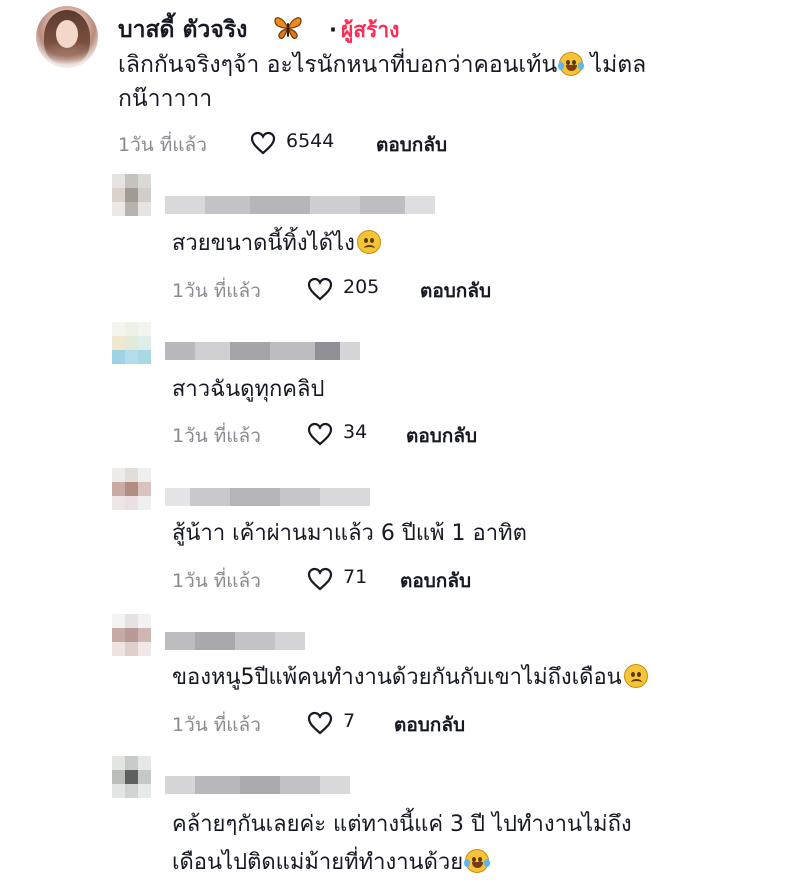  What do you see at coordinates (276, 244) in the screenshot?
I see `reply-text: สวยขนาดนี้ทิ้งได้ไง` at bounding box center [276, 244].